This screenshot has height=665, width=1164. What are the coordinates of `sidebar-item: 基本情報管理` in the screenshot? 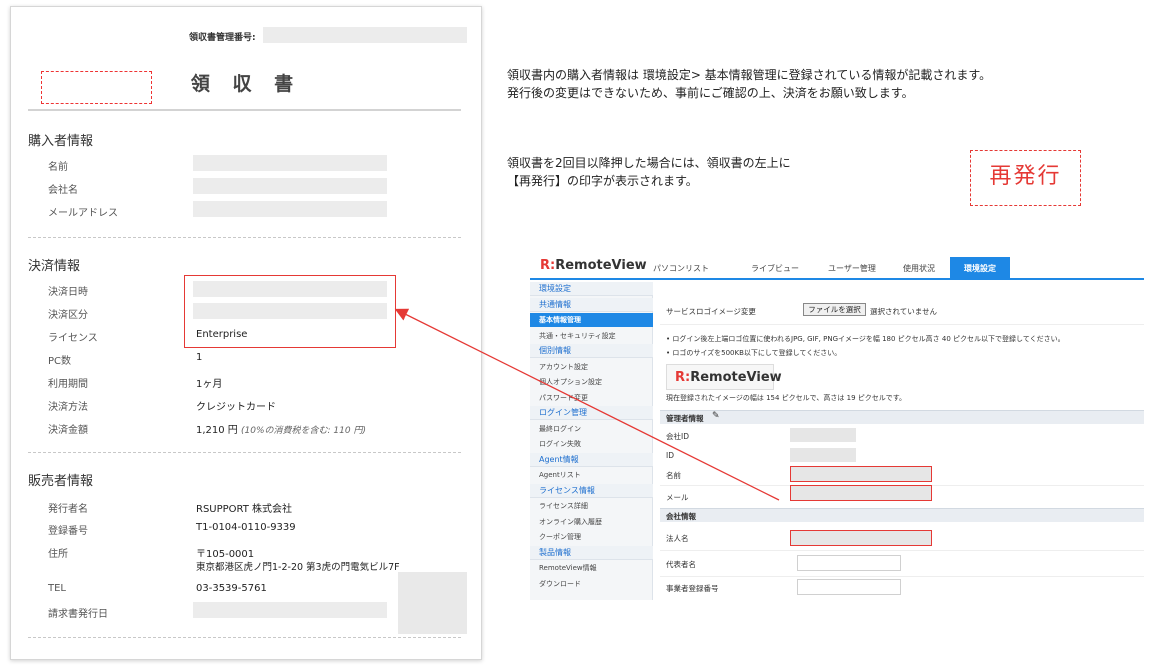 It's located at (591, 320).